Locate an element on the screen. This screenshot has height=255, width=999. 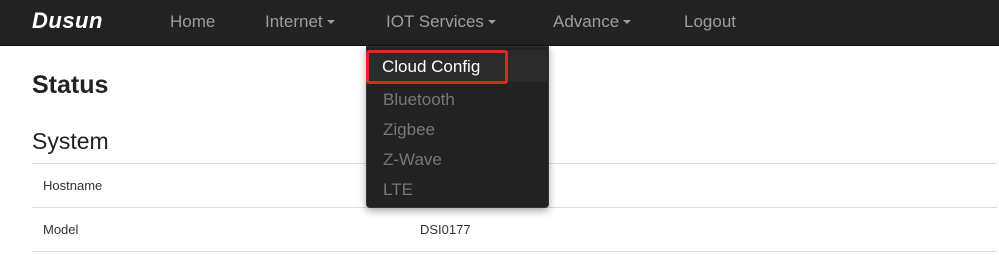
nav-internet: Internet is located at coordinates (300, 22).